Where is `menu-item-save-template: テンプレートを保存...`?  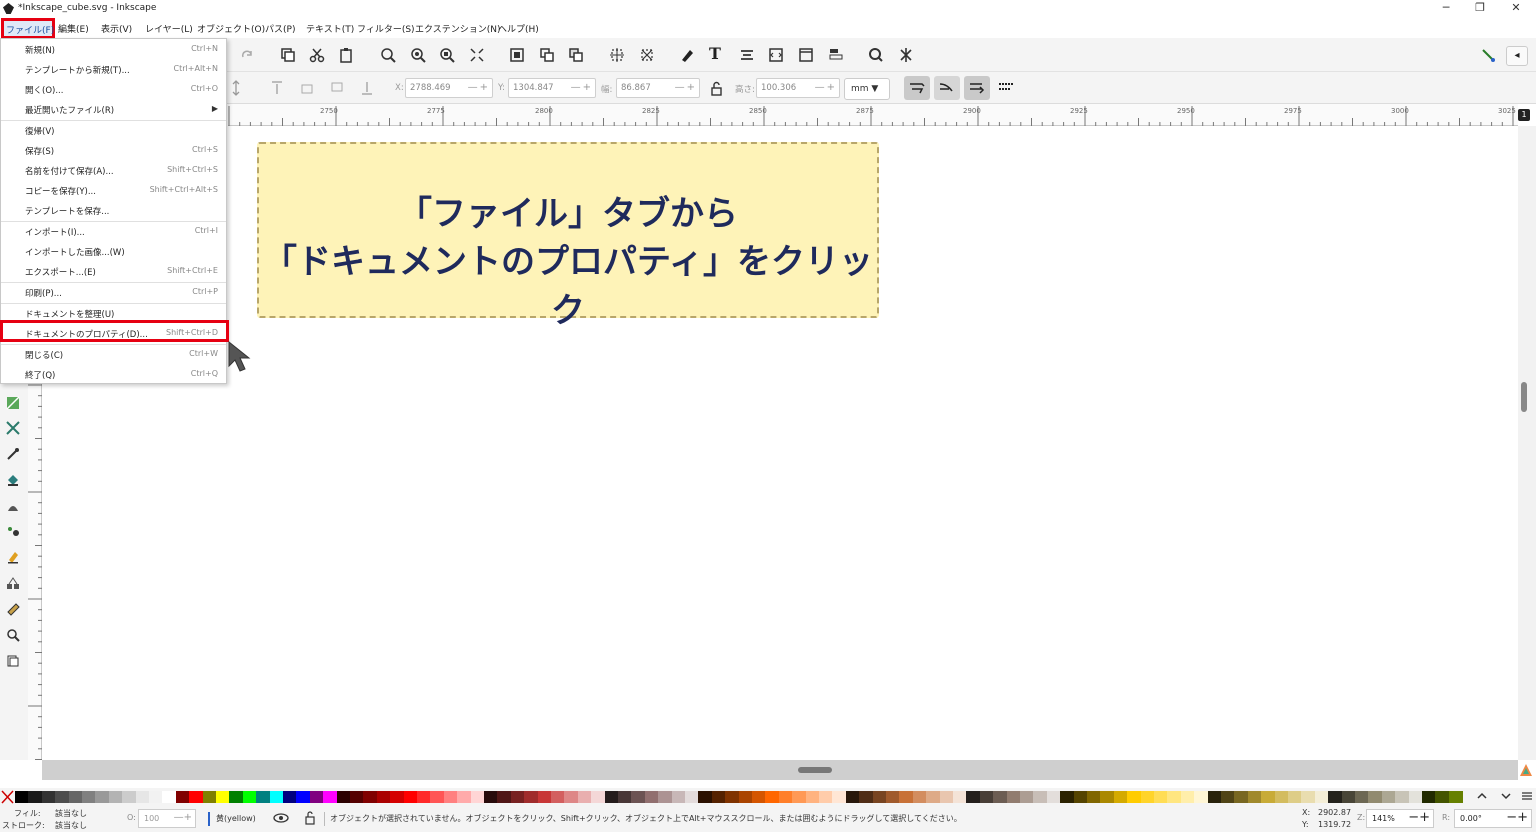 menu-item-save-template: テンプレートを保存... is located at coordinates (113, 210).